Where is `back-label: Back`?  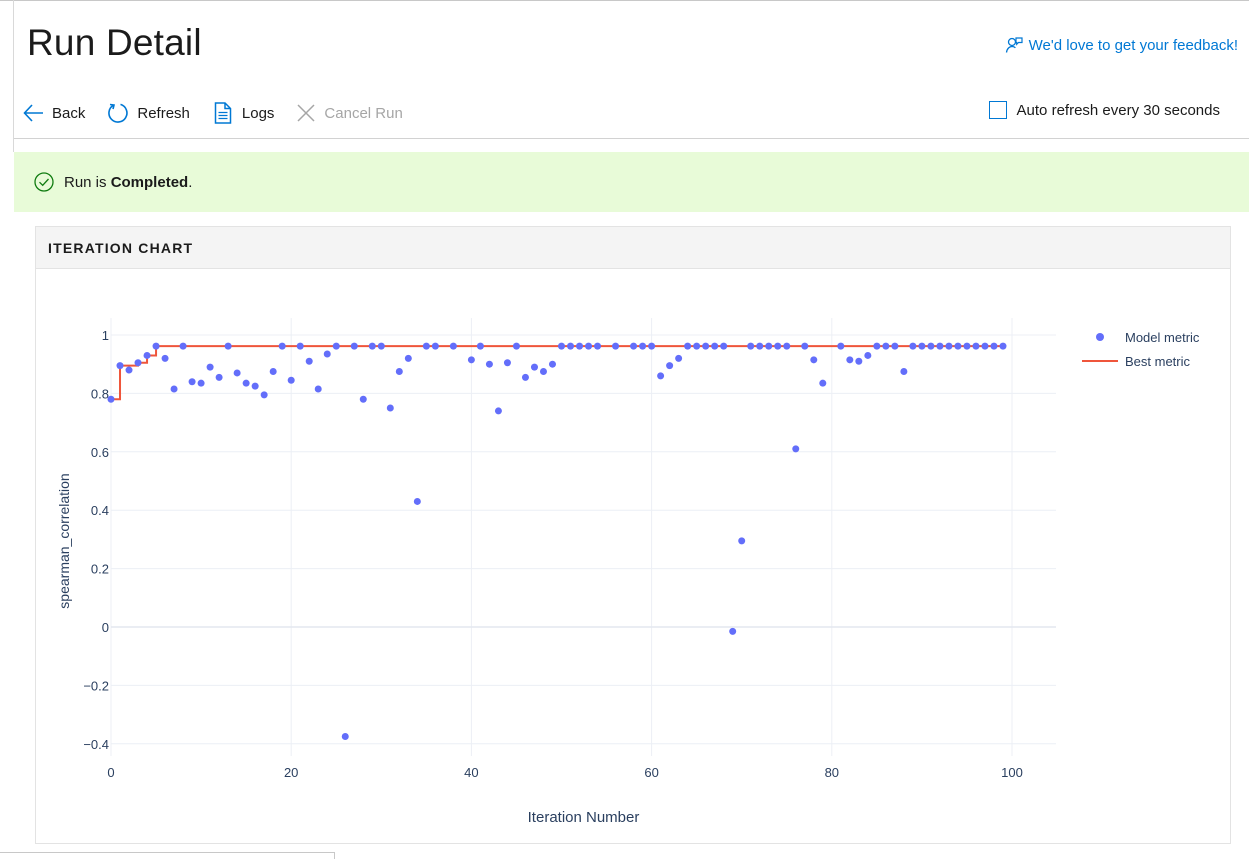
back-label: Back is located at coordinates (69, 113).